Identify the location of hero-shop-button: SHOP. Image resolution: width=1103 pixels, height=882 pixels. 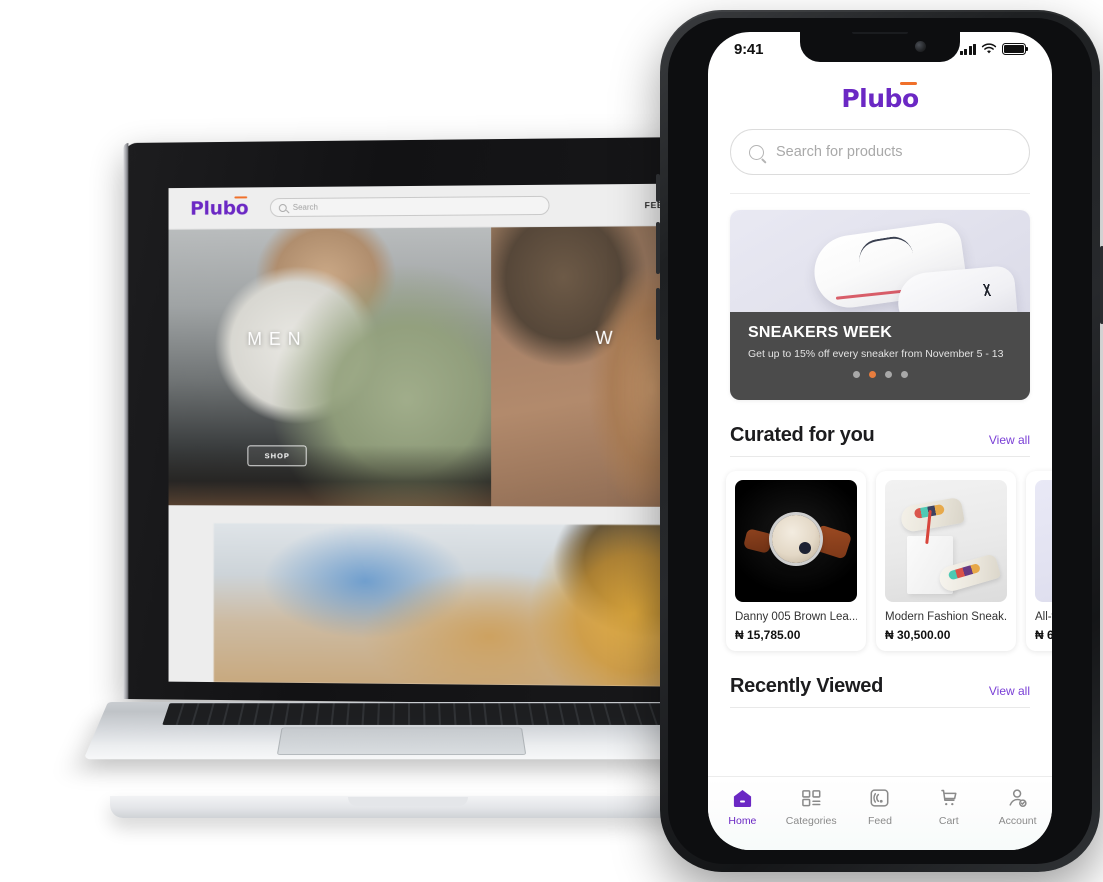
(277, 456).